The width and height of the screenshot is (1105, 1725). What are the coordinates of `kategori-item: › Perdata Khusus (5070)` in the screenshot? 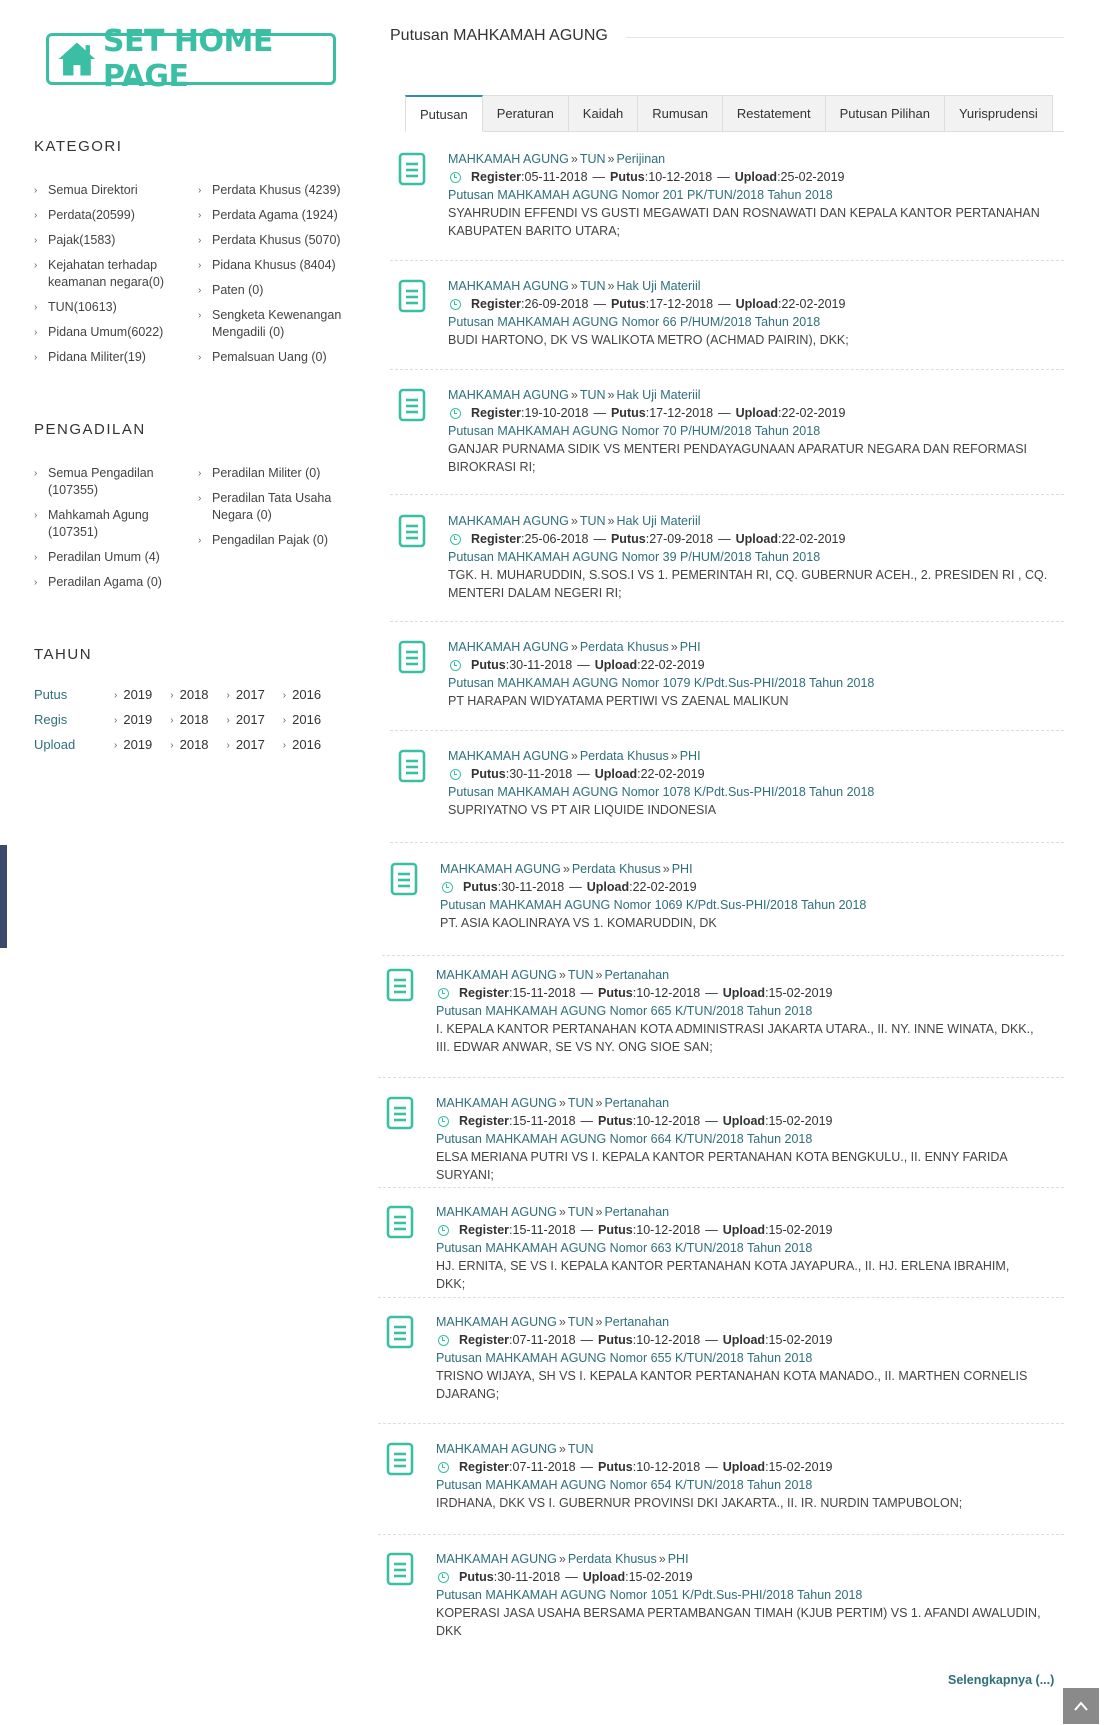 It's located at (273, 240).